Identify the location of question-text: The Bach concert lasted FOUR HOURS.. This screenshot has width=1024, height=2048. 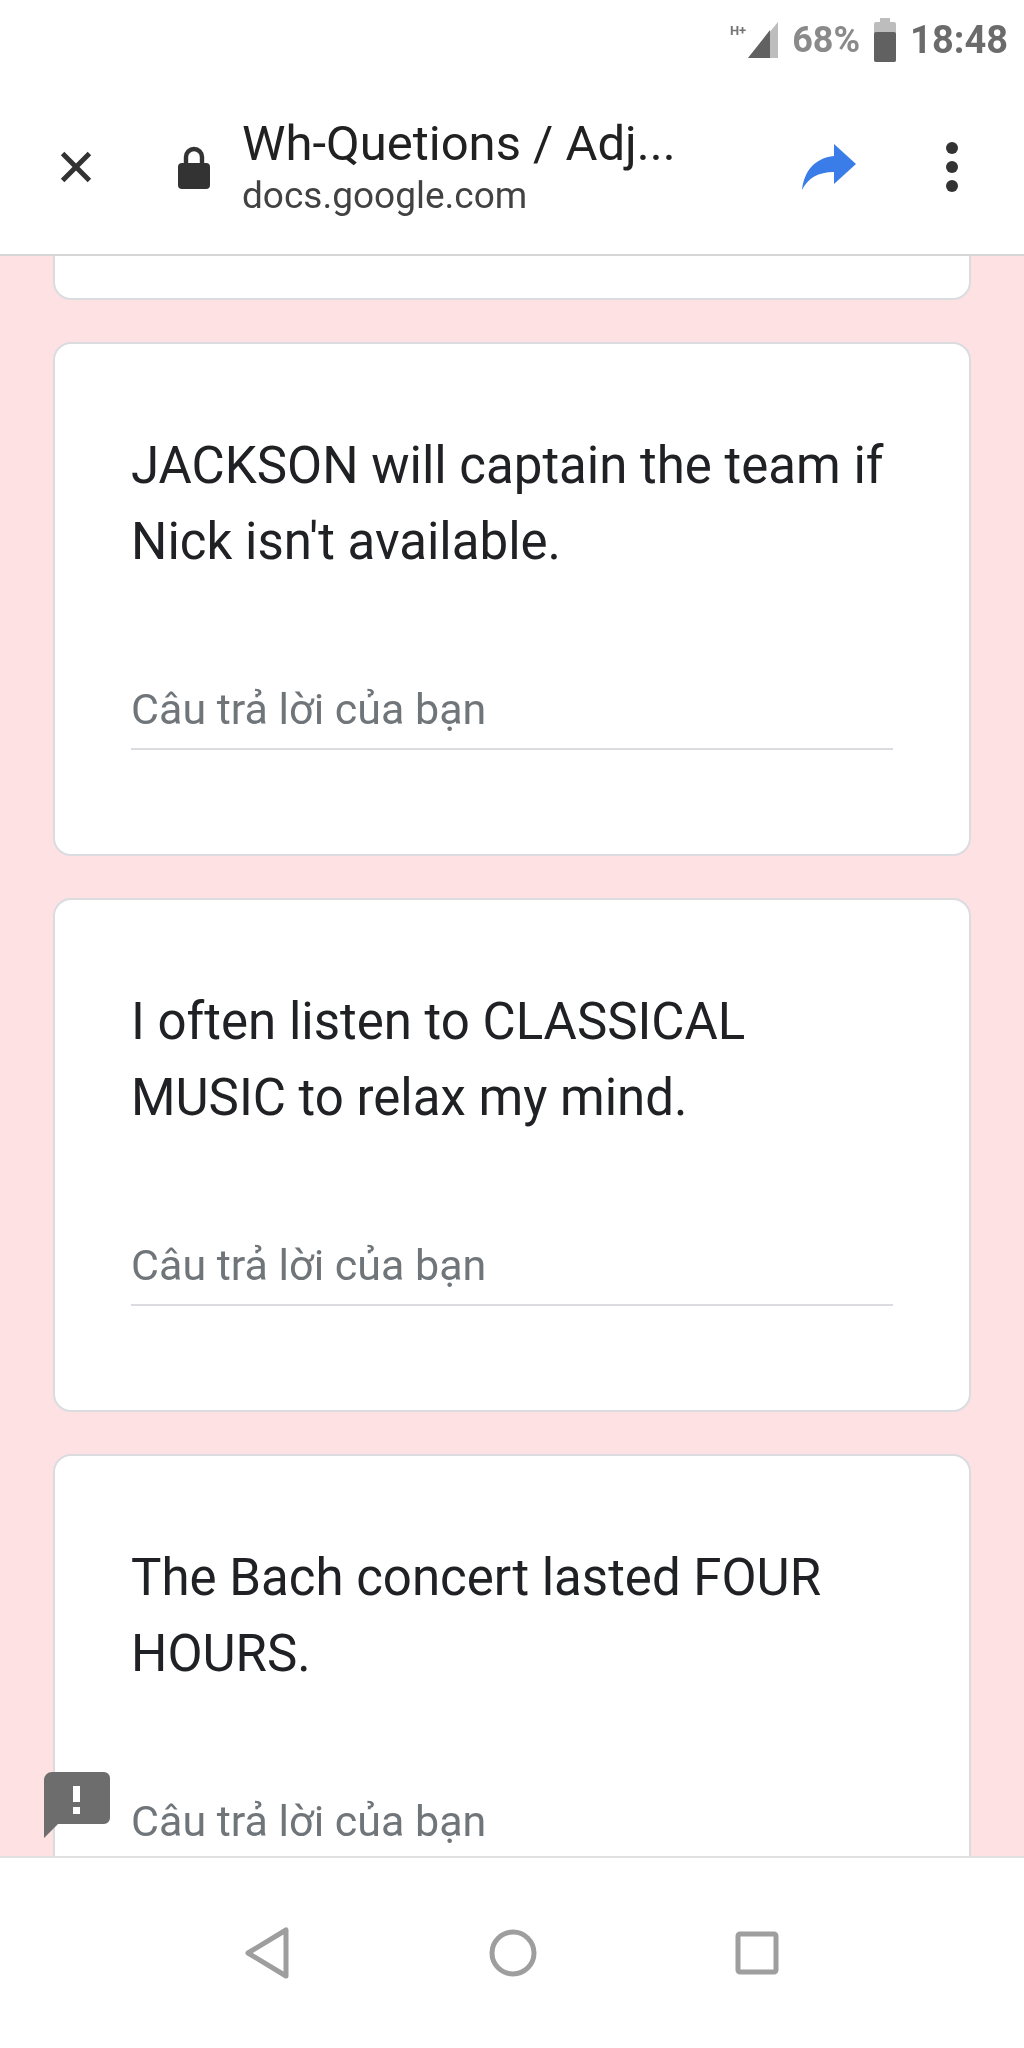
(477, 1616).